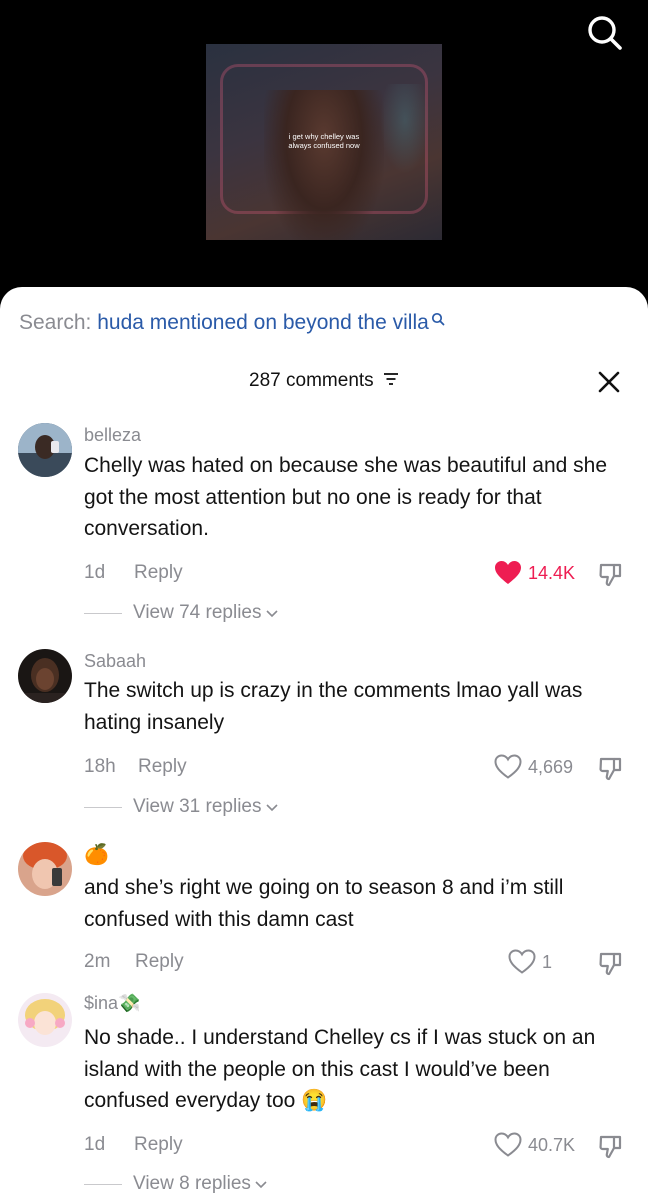  I want to click on comment-username: $ina💸, so click(112, 1003).